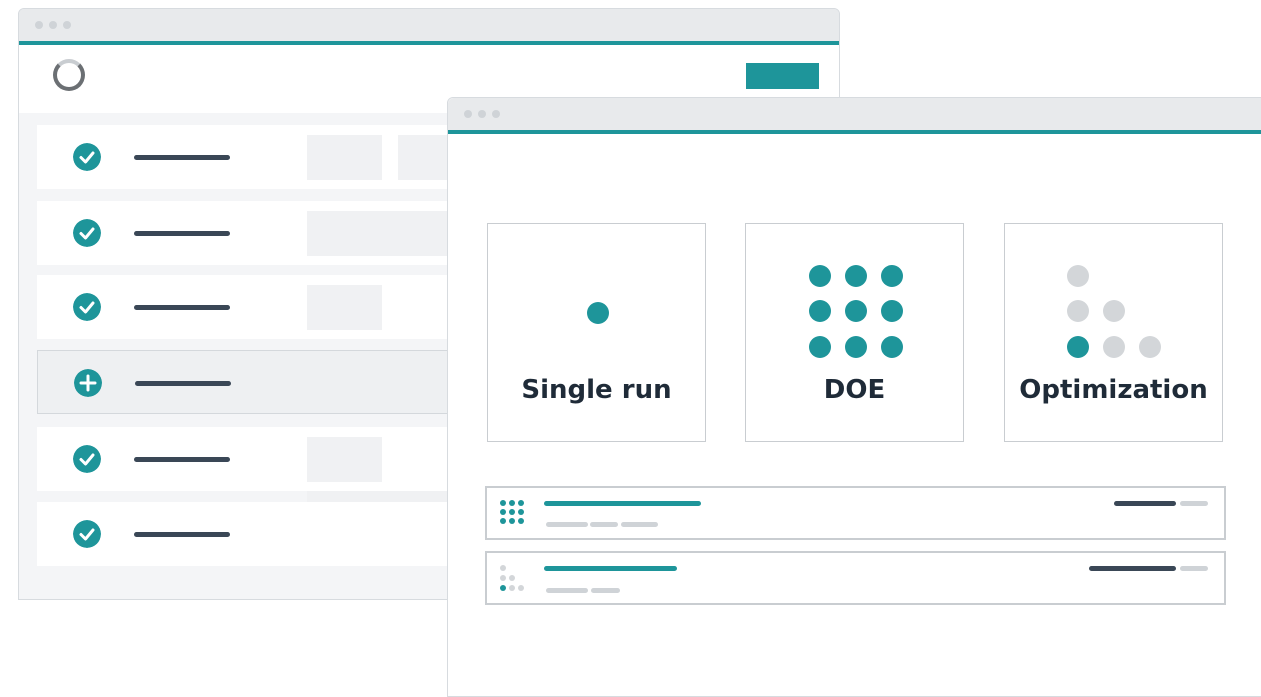  Describe the element at coordinates (69, 75) in the screenshot. I see `progress-ring-icon` at that location.